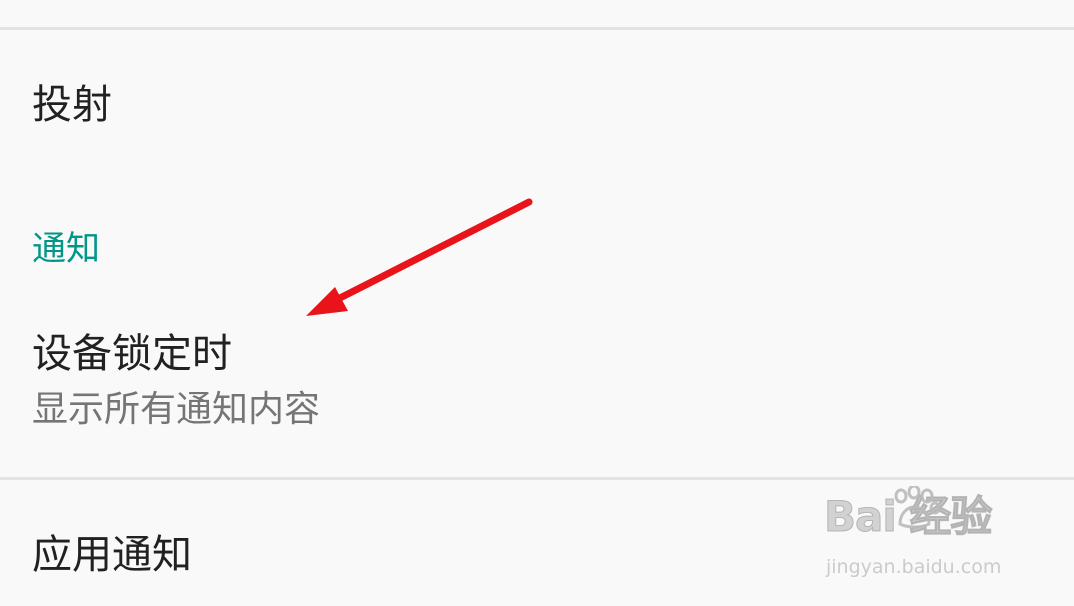 The height and width of the screenshot is (606, 1074). I want to click on app-notifications-title: 应用通知, so click(112, 555).